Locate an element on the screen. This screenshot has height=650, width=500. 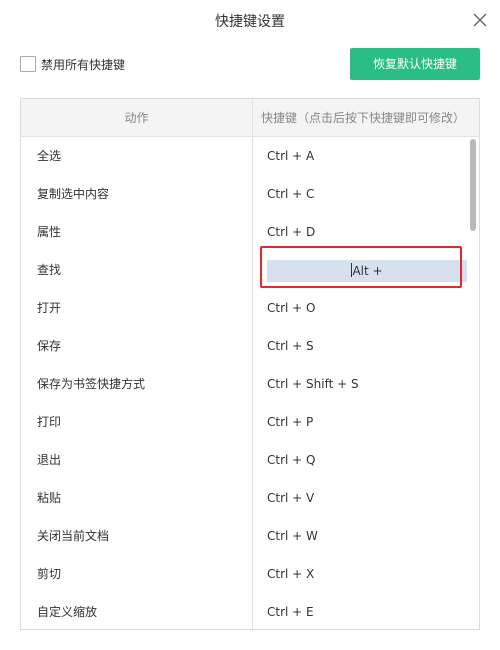
scrollbar-thumb is located at coordinates (473, 185).